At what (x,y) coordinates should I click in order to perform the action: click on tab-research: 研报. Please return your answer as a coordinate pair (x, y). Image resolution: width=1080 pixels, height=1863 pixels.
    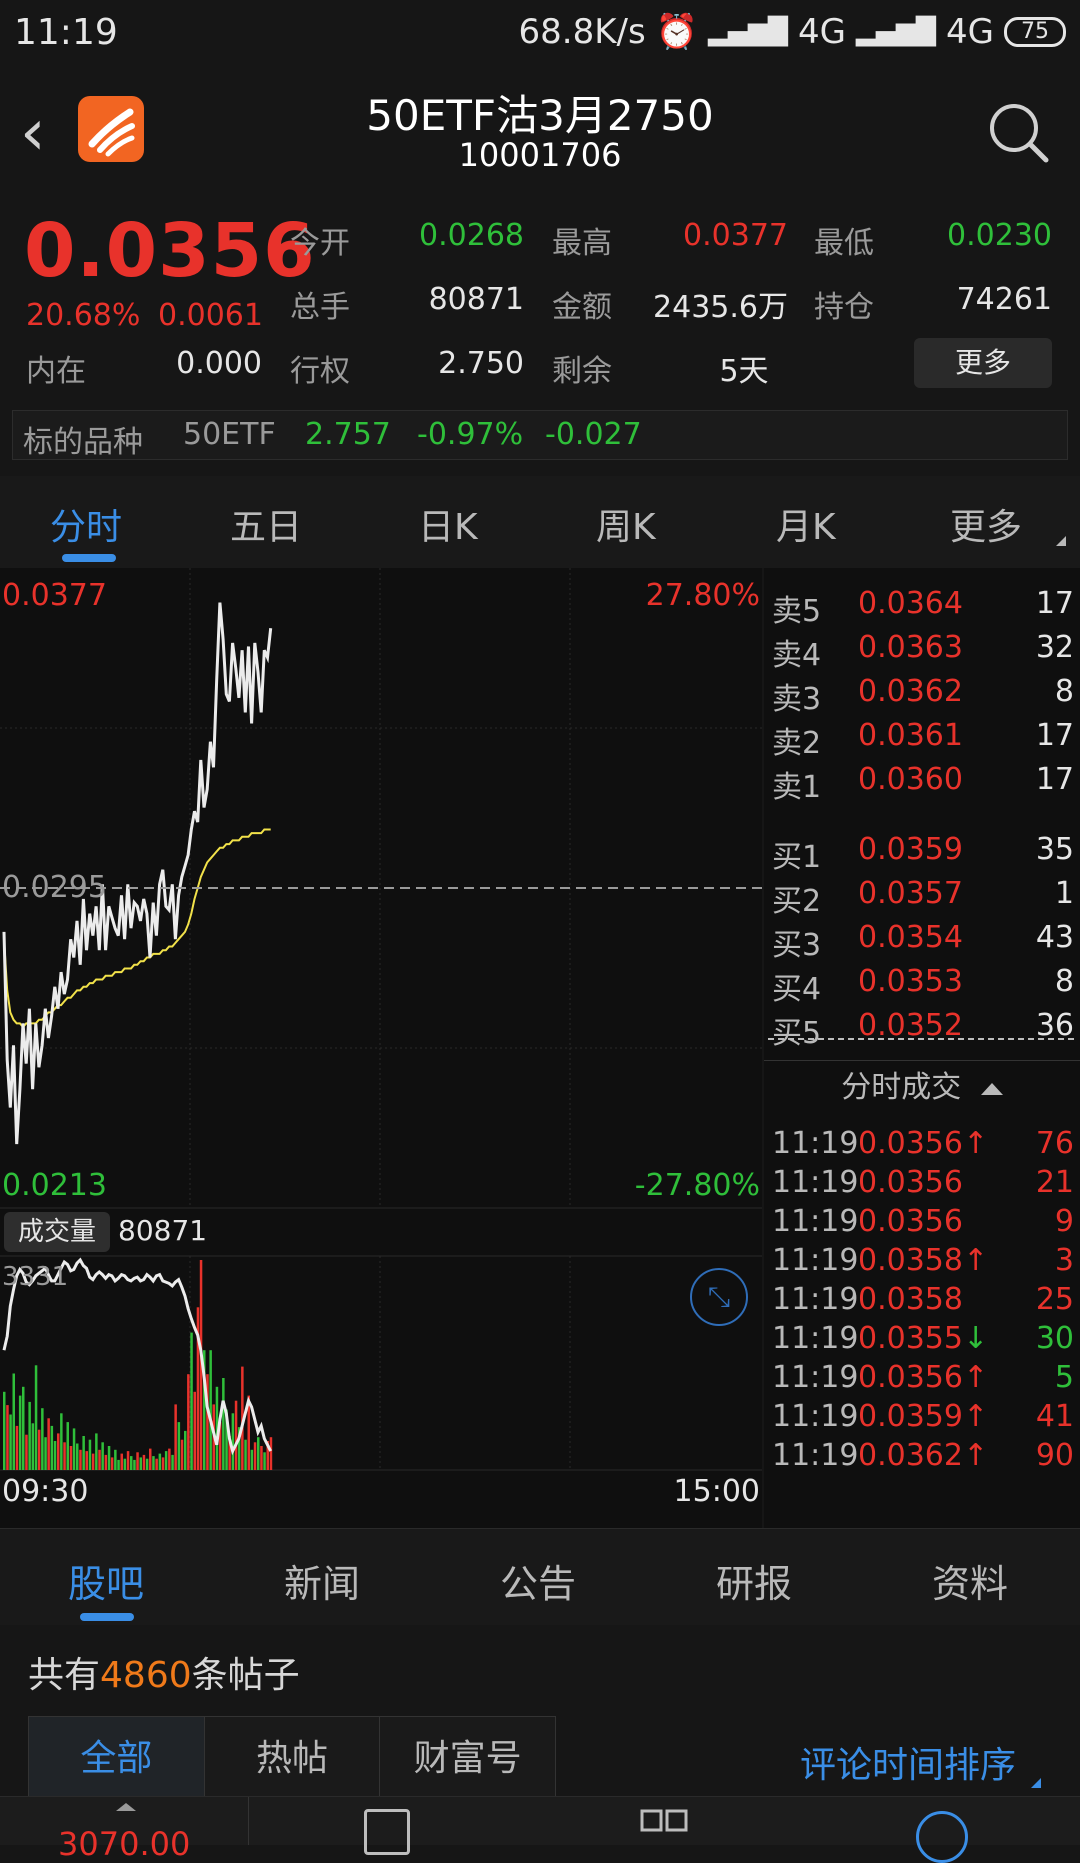
    Looking at the image, I should click on (754, 1580).